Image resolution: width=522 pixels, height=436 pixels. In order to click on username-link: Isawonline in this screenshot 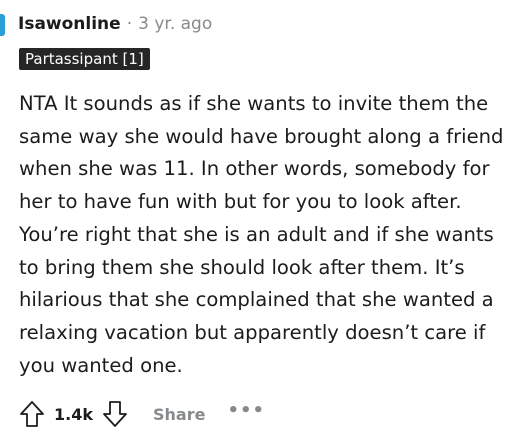, I will do `click(69, 24)`.